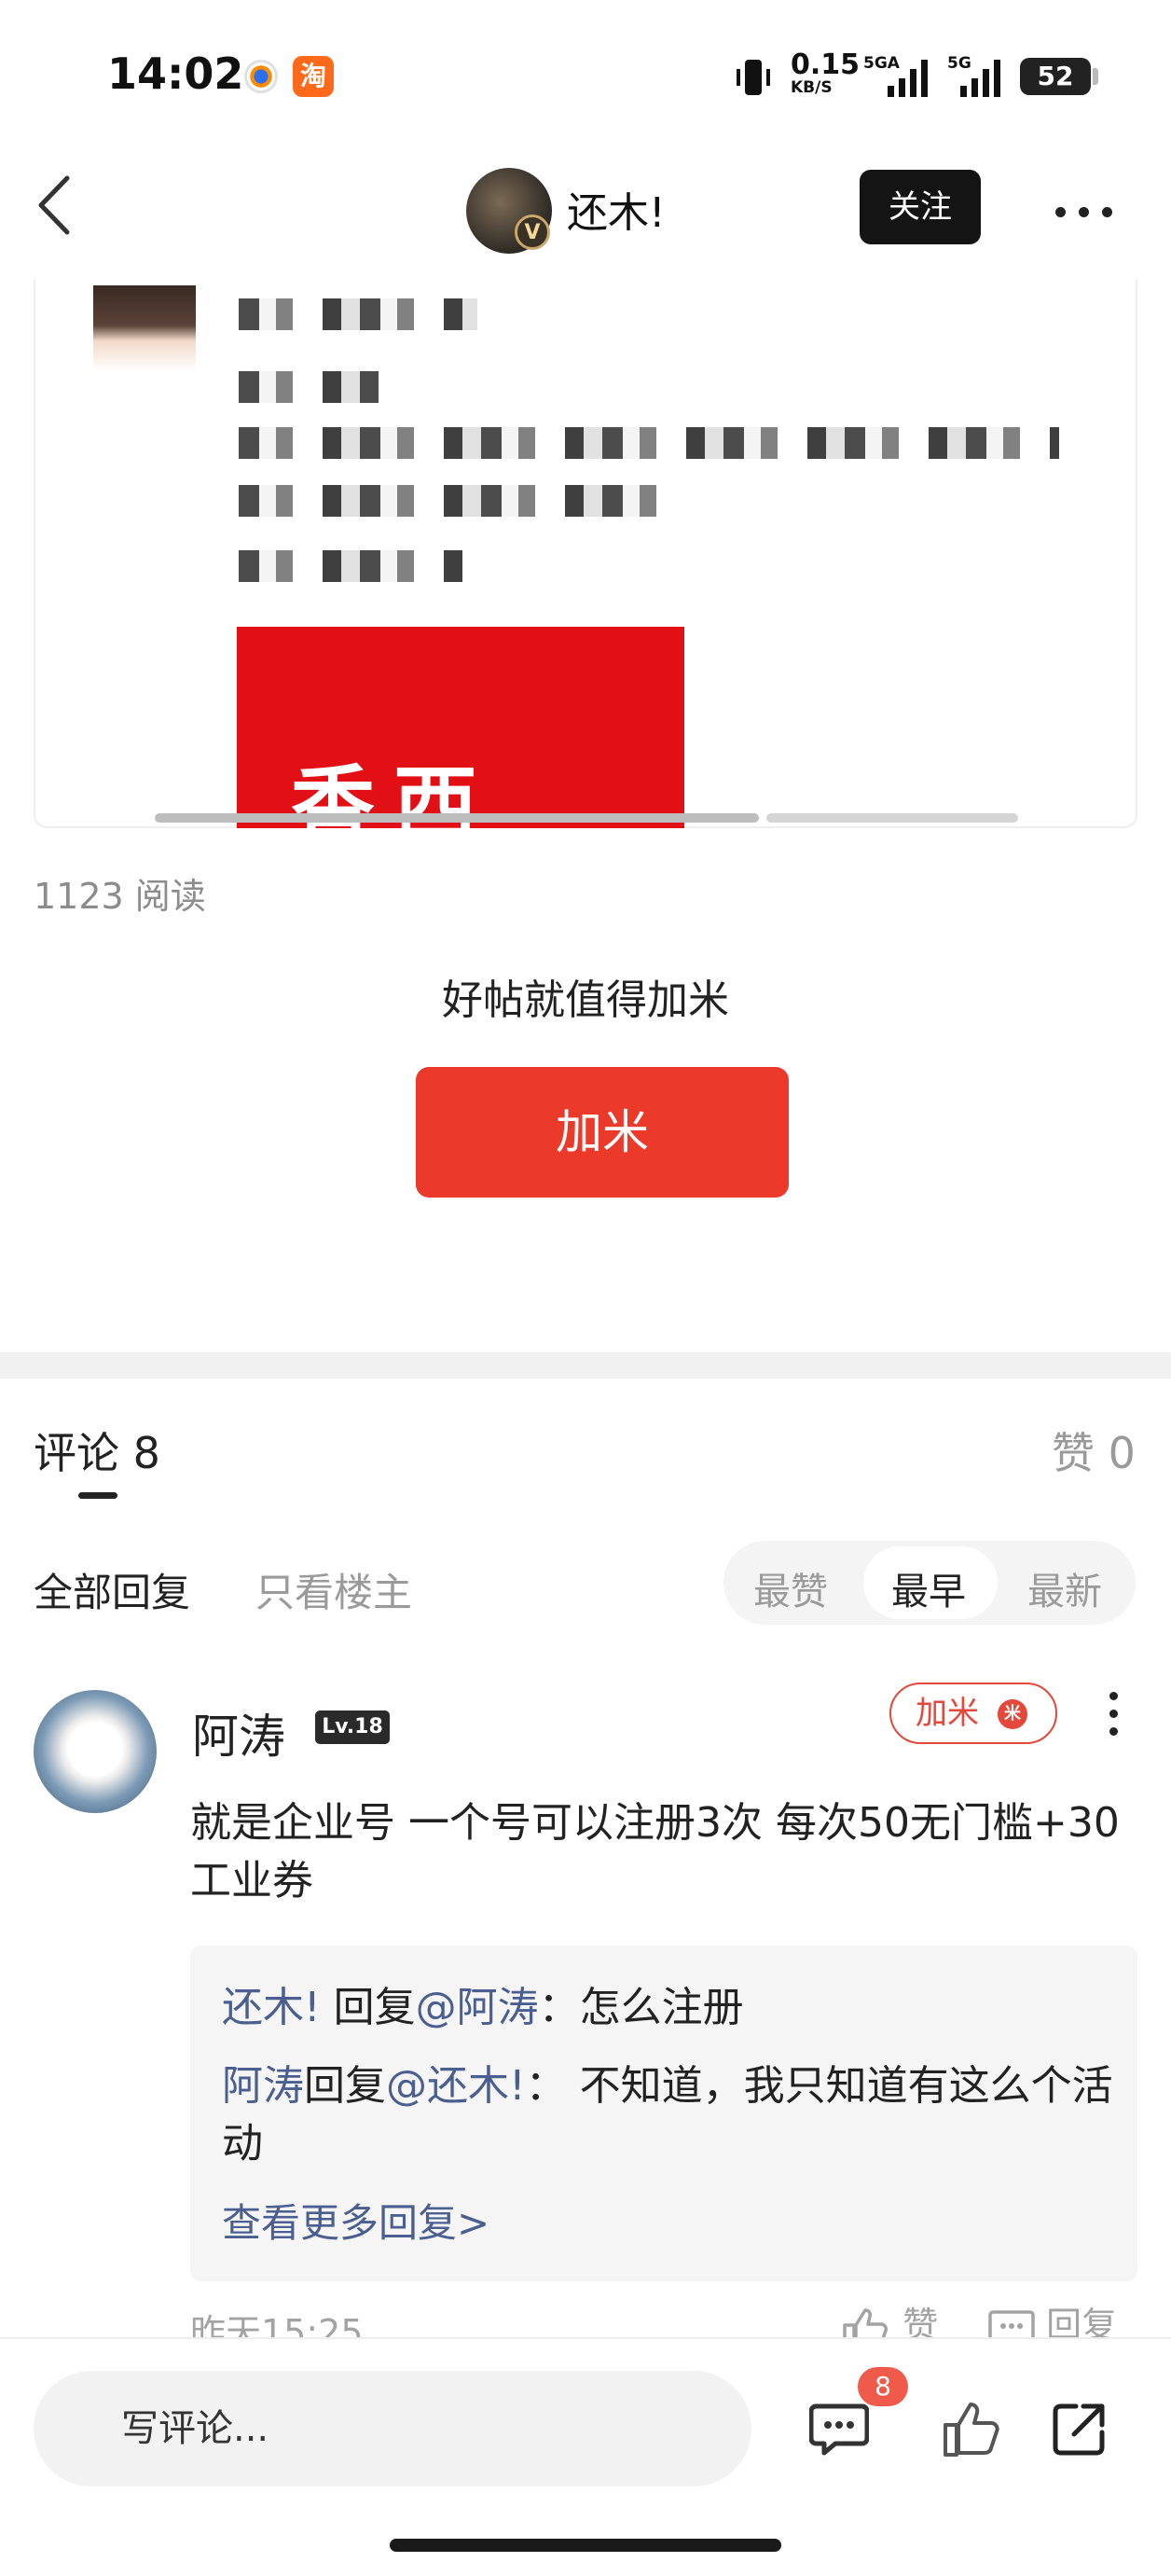  Describe the element at coordinates (928, 1588) in the screenshot. I see `sort-earliest: 最早` at that location.